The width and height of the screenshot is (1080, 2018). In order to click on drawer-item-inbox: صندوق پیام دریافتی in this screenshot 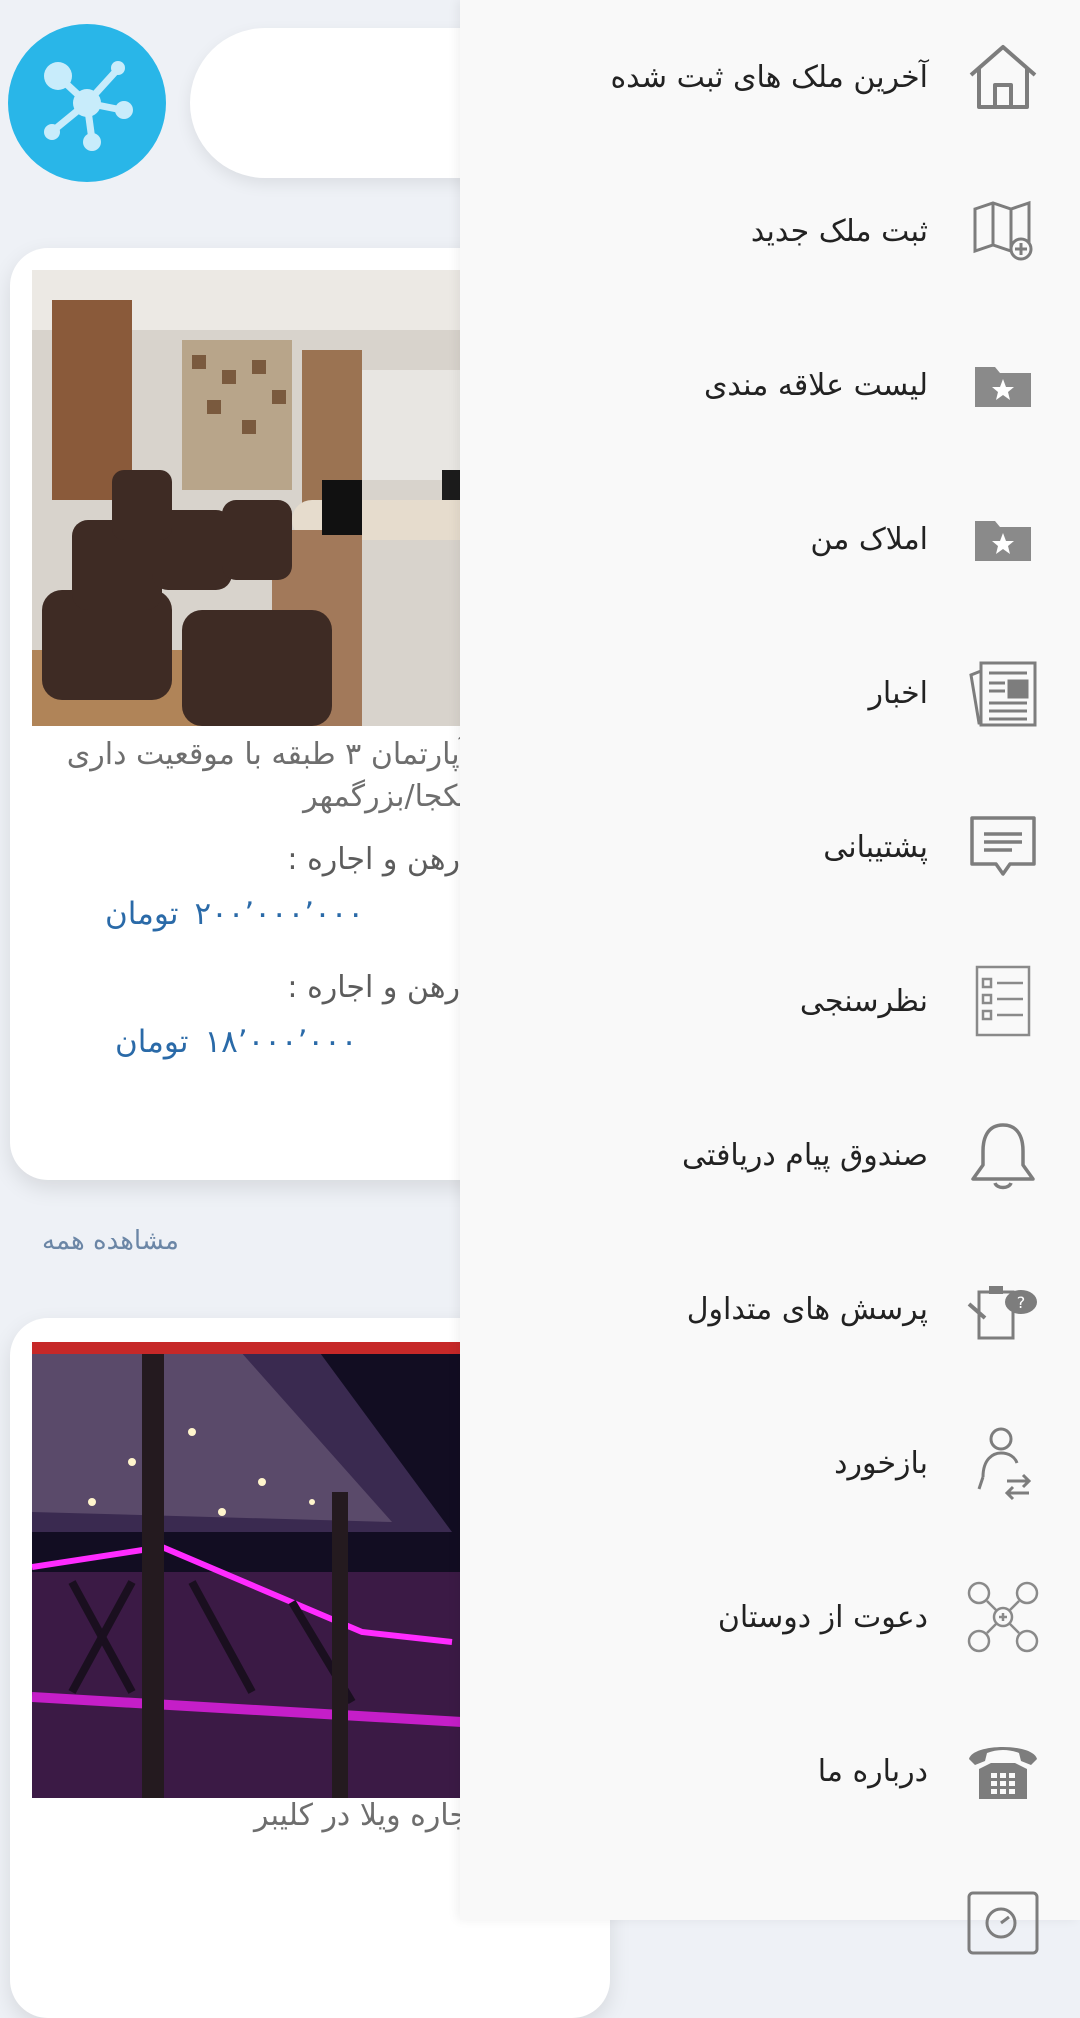, I will do `click(770, 1155)`.